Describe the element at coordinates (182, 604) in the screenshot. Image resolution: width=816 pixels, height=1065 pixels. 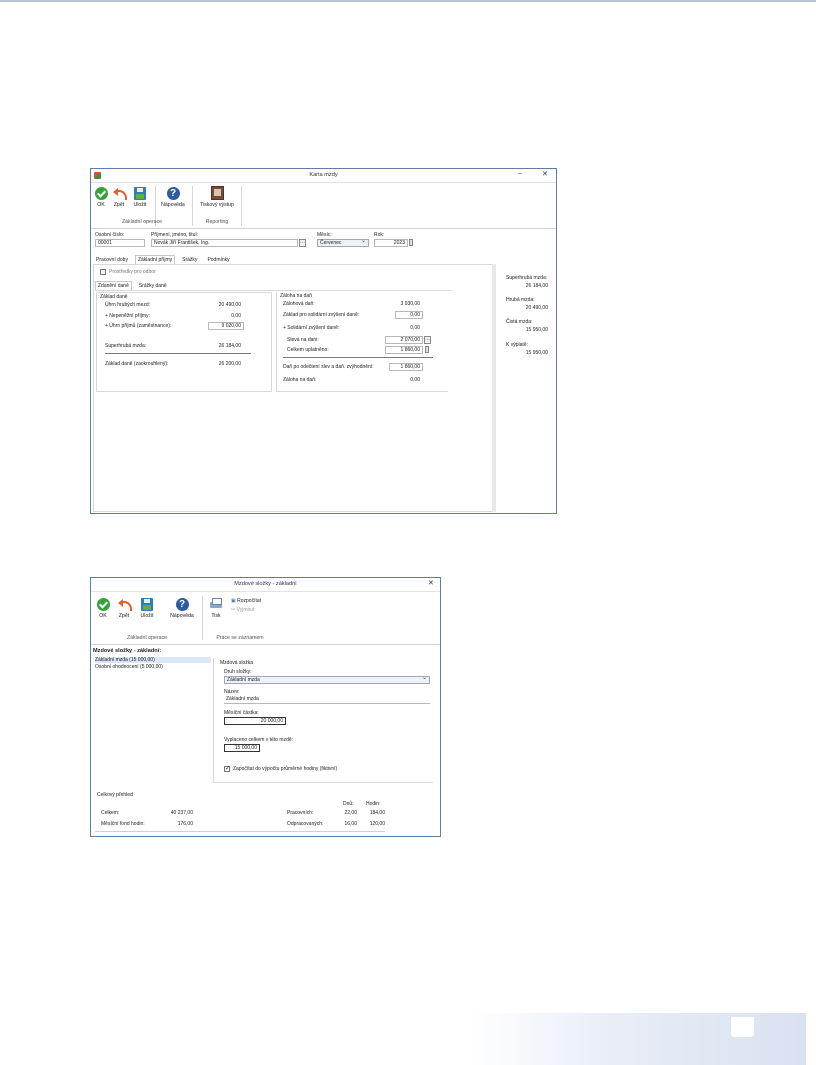
I see `question-icon: ?` at that location.